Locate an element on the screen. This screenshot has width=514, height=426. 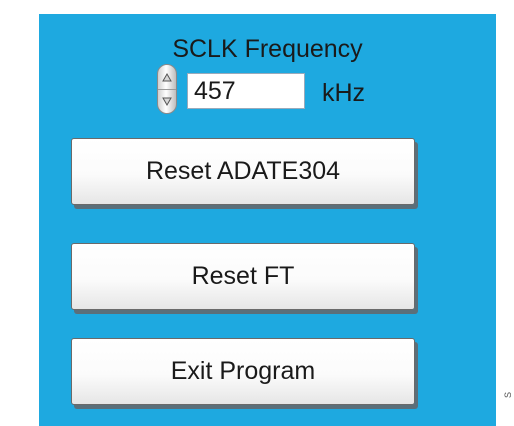
frequency-unit-label: kHz is located at coordinates (344, 93).